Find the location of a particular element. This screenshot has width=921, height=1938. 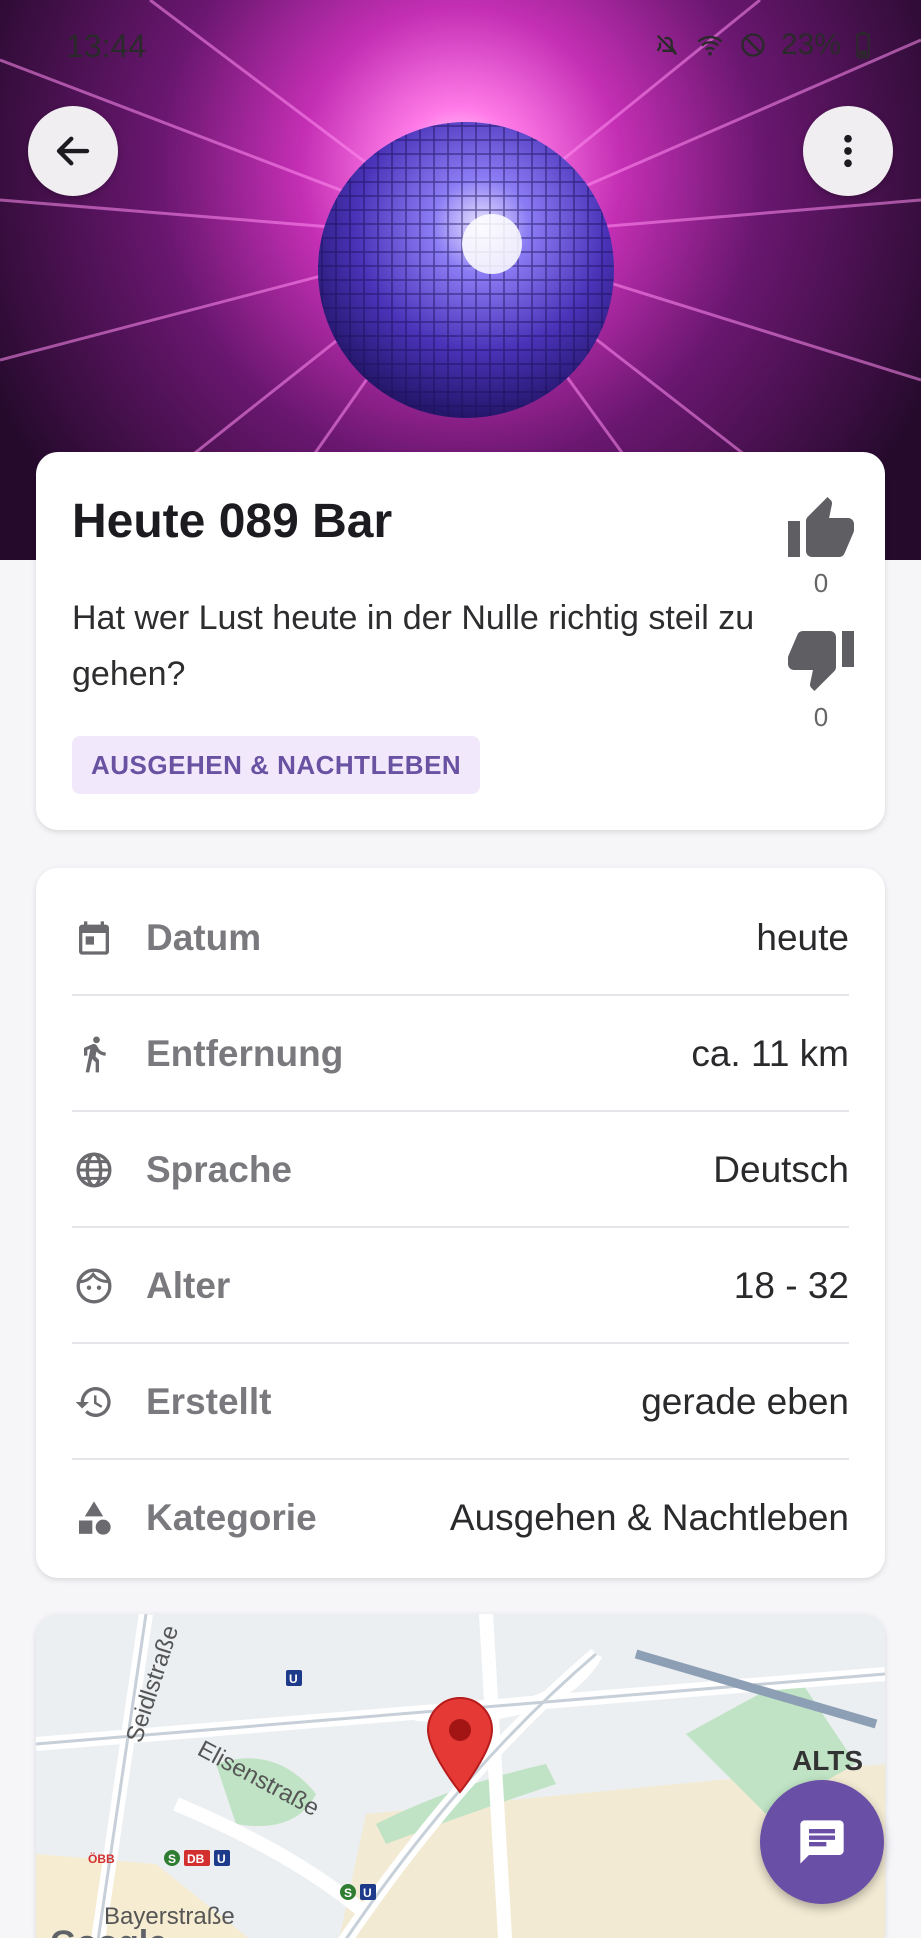

status-time: 13:44 is located at coordinates (106, 46).